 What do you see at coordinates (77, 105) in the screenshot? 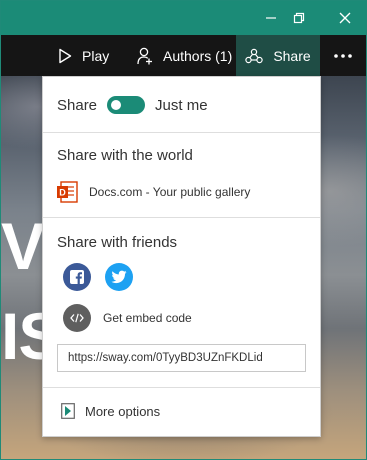
I see `share-visibility-label: Share` at bounding box center [77, 105].